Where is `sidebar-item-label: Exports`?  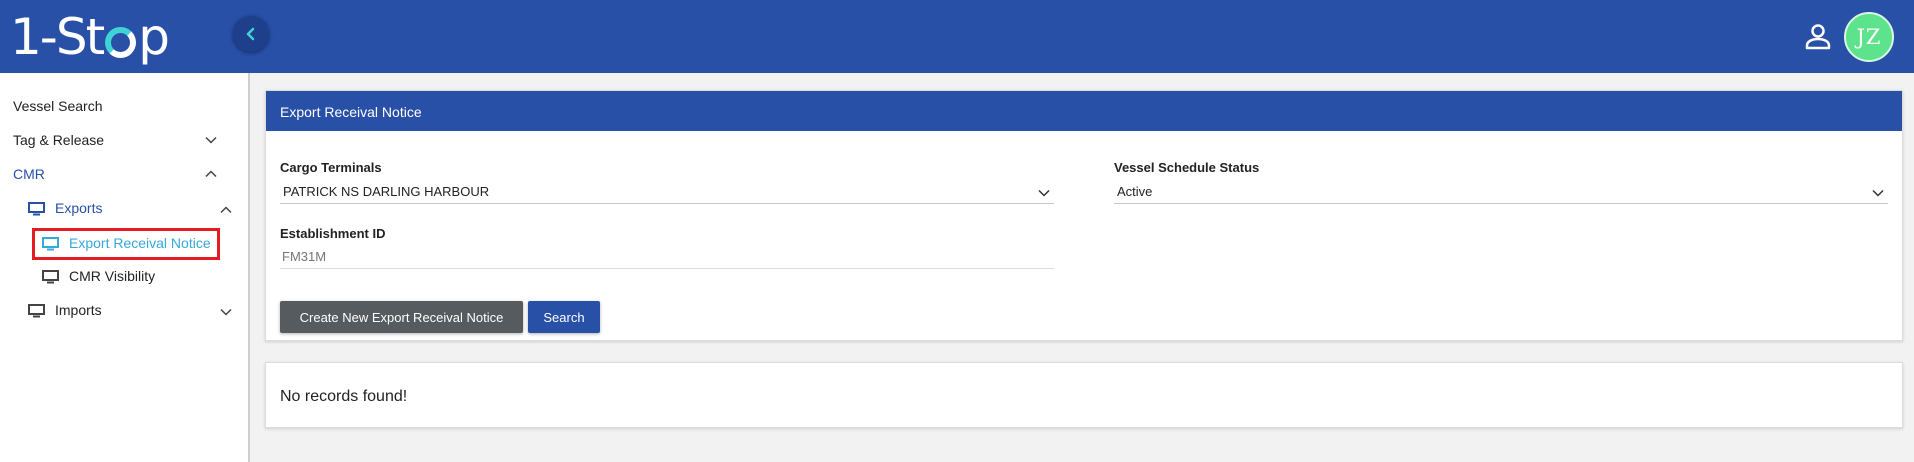 sidebar-item-label: Exports is located at coordinates (79, 208).